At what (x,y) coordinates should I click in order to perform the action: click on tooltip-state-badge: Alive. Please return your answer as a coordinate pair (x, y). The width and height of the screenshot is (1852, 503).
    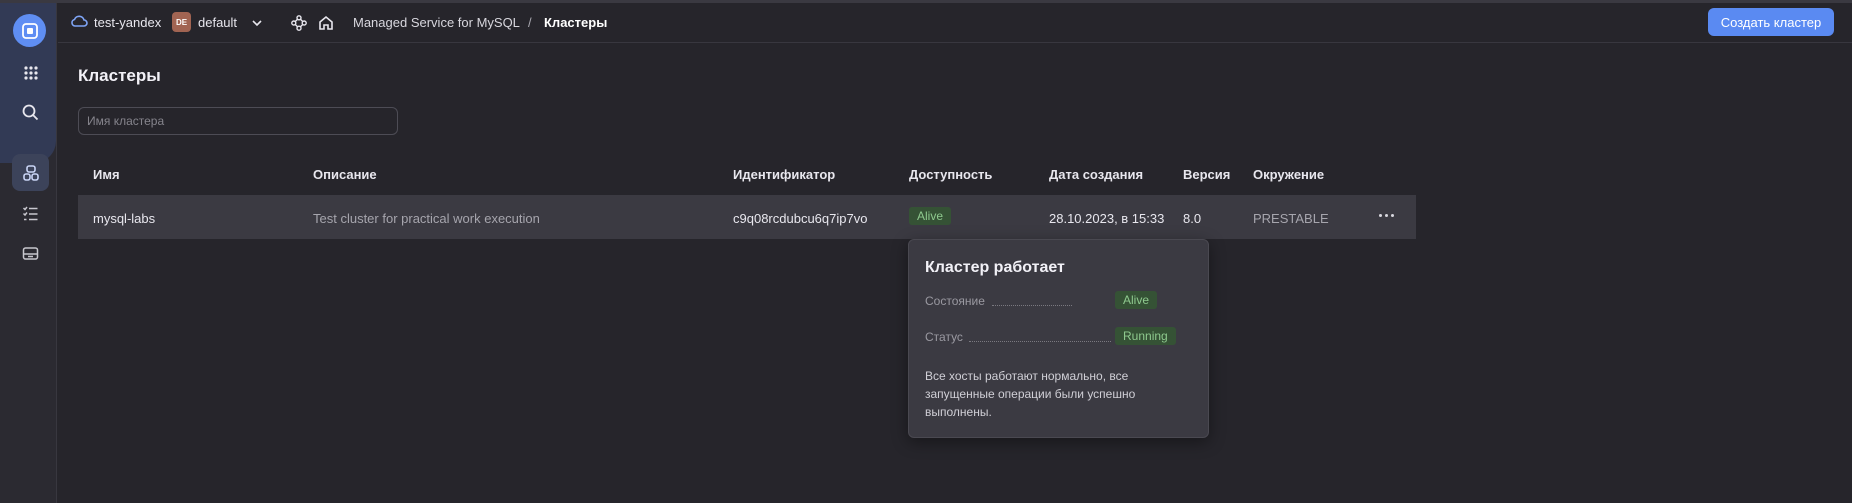
    Looking at the image, I should click on (1136, 300).